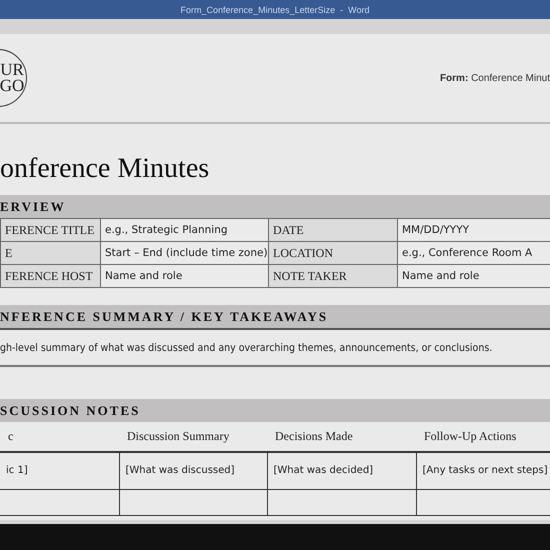  I want to click on table-cell: [What was discussed], so click(193, 470).